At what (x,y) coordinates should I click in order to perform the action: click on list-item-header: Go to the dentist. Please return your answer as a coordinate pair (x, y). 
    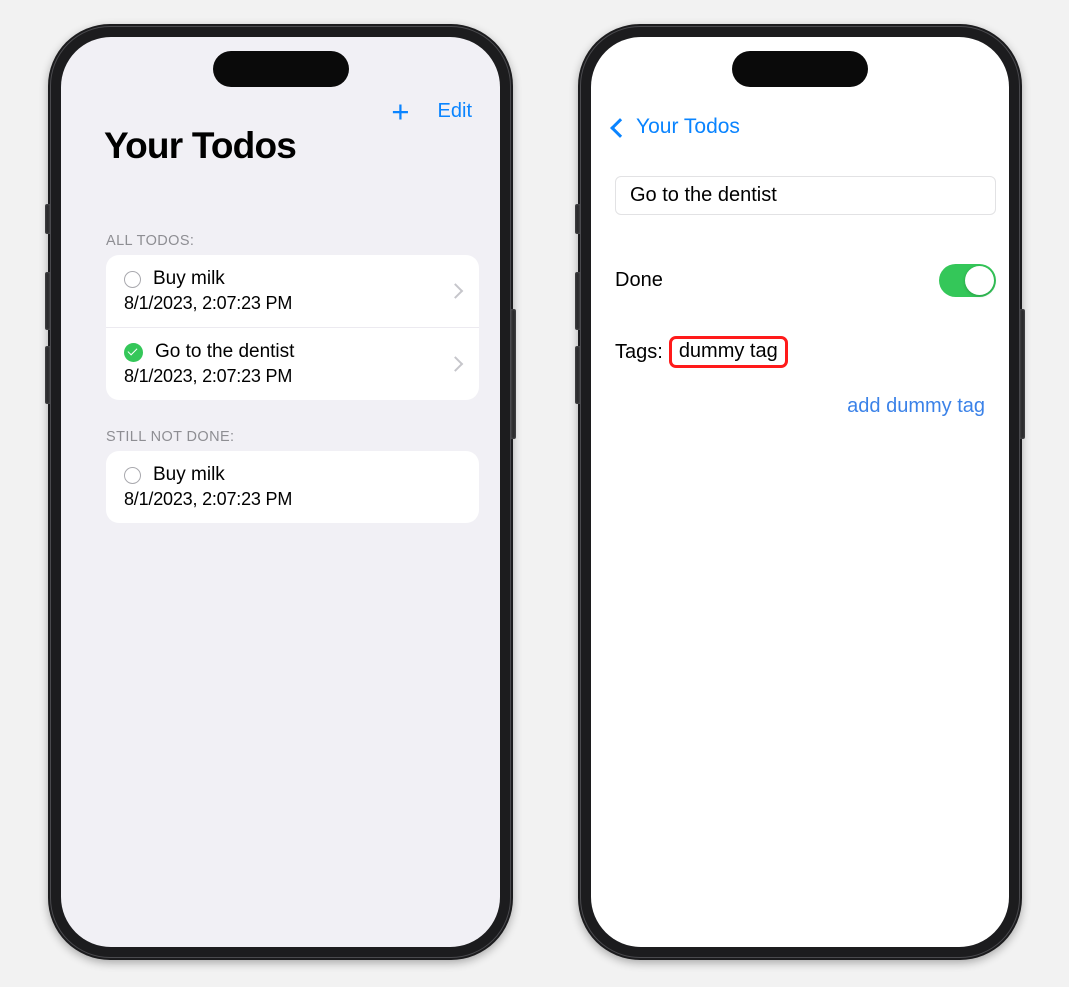
    Looking at the image, I should click on (293, 352).